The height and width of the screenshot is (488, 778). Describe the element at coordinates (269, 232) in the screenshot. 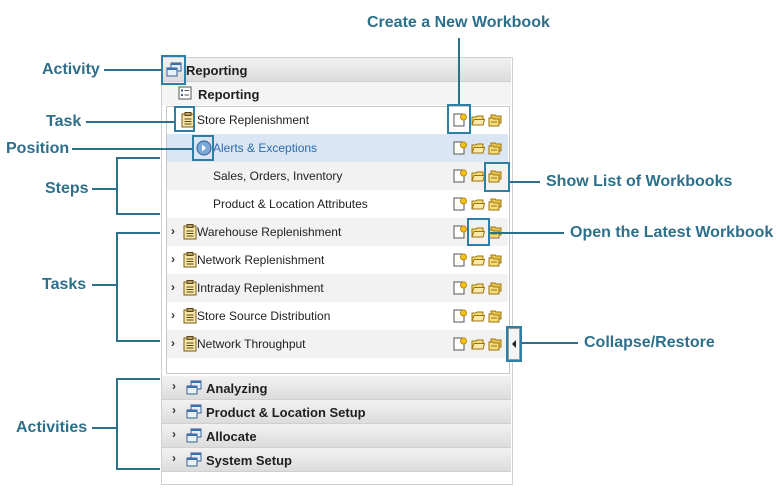

I see `task-label: Warehouse Replenishment` at that location.